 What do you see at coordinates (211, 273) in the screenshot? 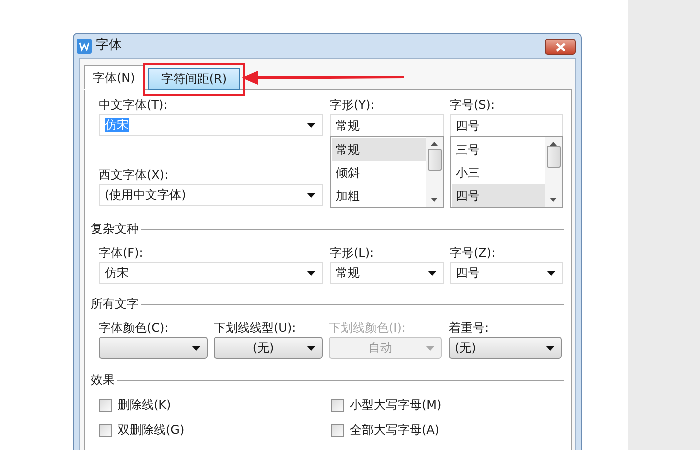
I see `dropdown: 仿宋` at bounding box center [211, 273].